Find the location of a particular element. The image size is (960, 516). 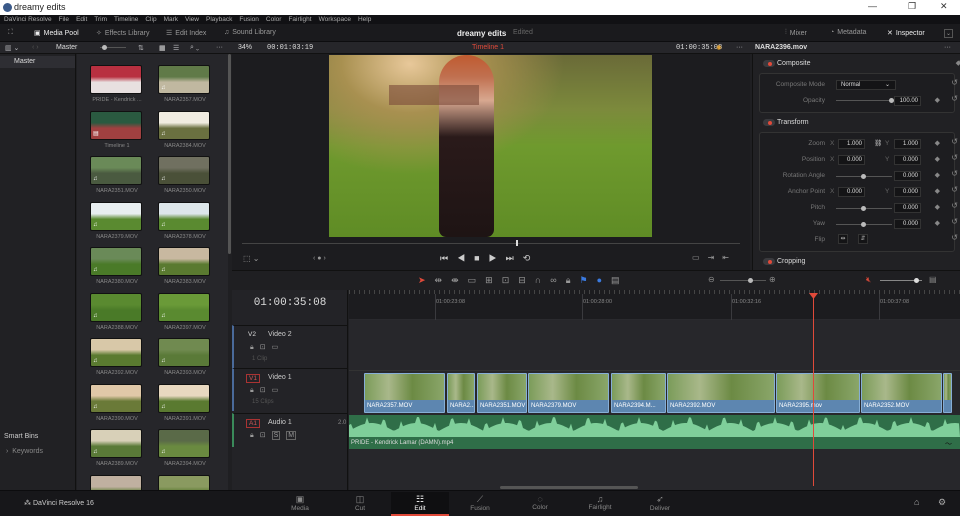

sound-library-button: ♫ Sound Library is located at coordinates (250, 32).